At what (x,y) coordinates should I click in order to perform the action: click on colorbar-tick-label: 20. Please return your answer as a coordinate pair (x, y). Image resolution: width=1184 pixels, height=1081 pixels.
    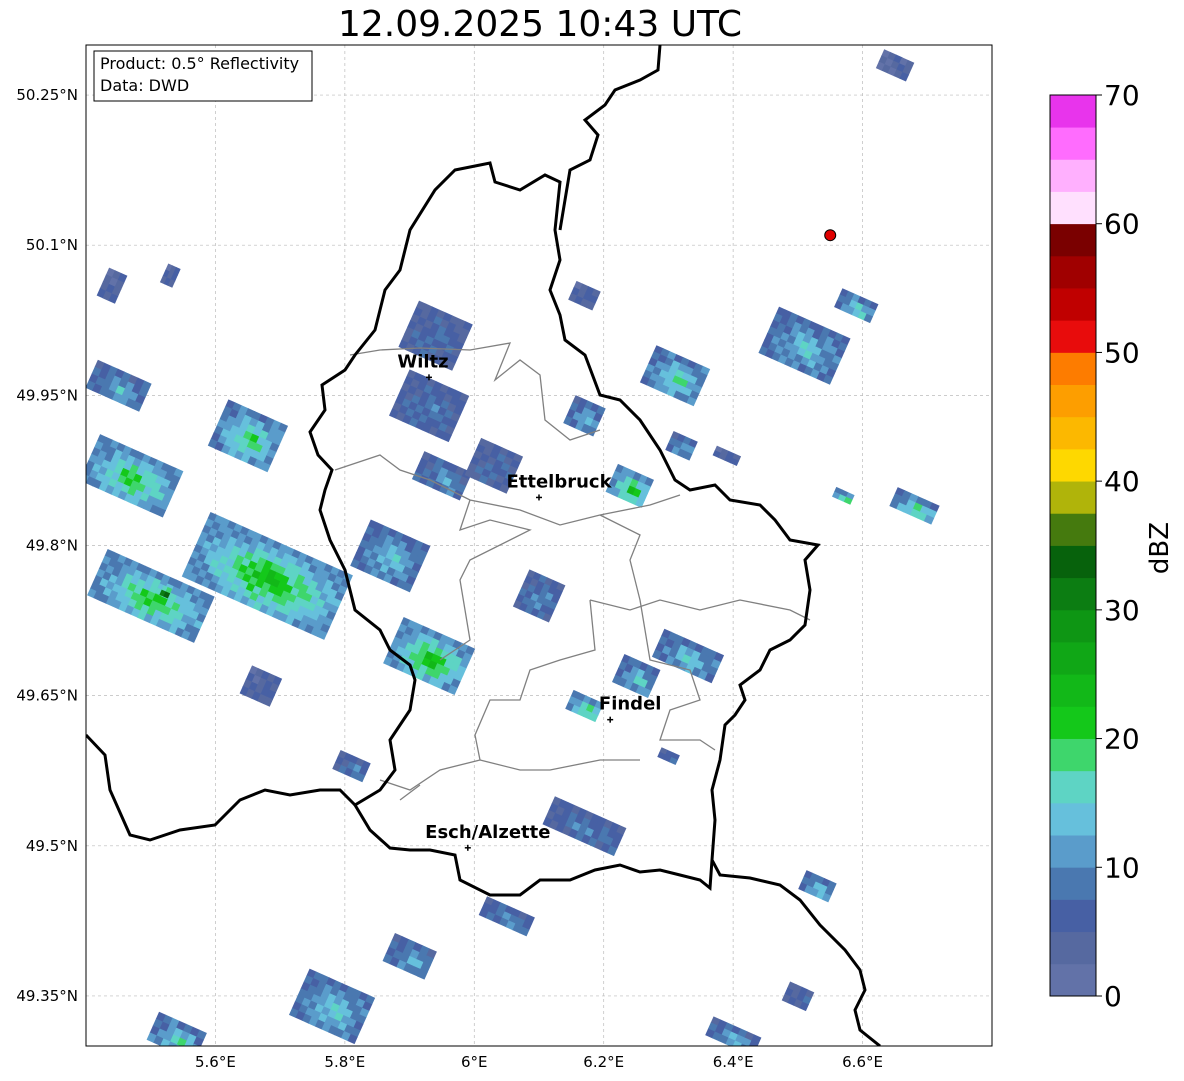
    Looking at the image, I should click on (1122, 739).